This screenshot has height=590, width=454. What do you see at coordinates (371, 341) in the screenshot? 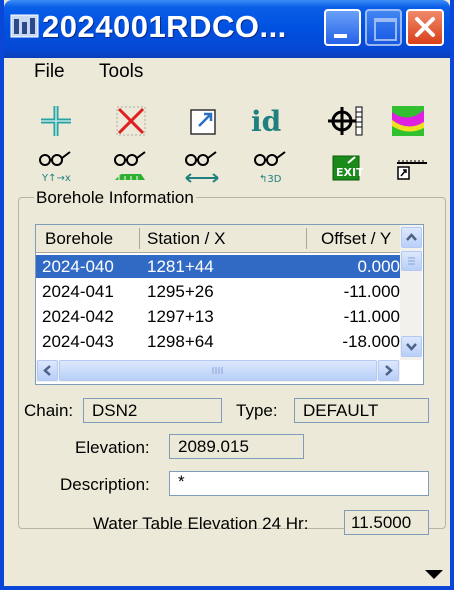
I see `cell-offset: -18.000` at bounding box center [371, 341].